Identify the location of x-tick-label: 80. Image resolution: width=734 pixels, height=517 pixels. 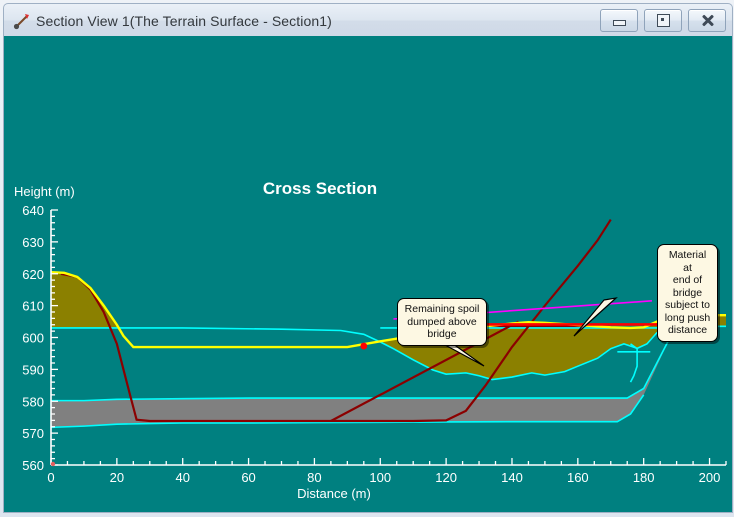
(314, 477).